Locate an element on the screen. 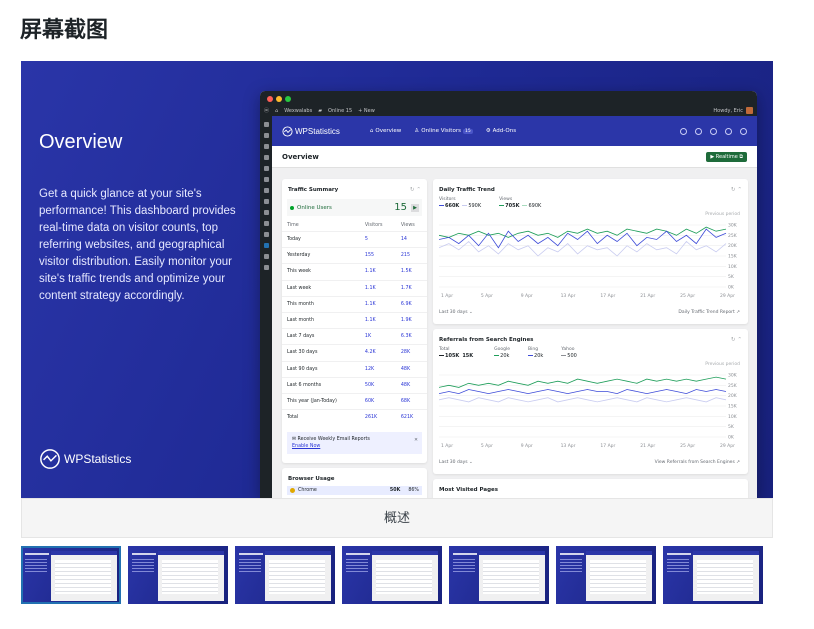 The image size is (814, 629). cell-visitors: 5 is located at coordinates (377, 239).